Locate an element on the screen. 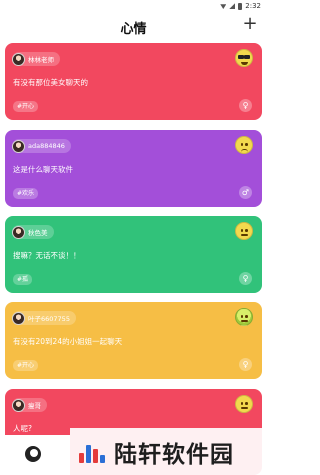 Image resolution: width=320 pixels, height=475 pixels. melon-face-icon is located at coordinates (244, 317).